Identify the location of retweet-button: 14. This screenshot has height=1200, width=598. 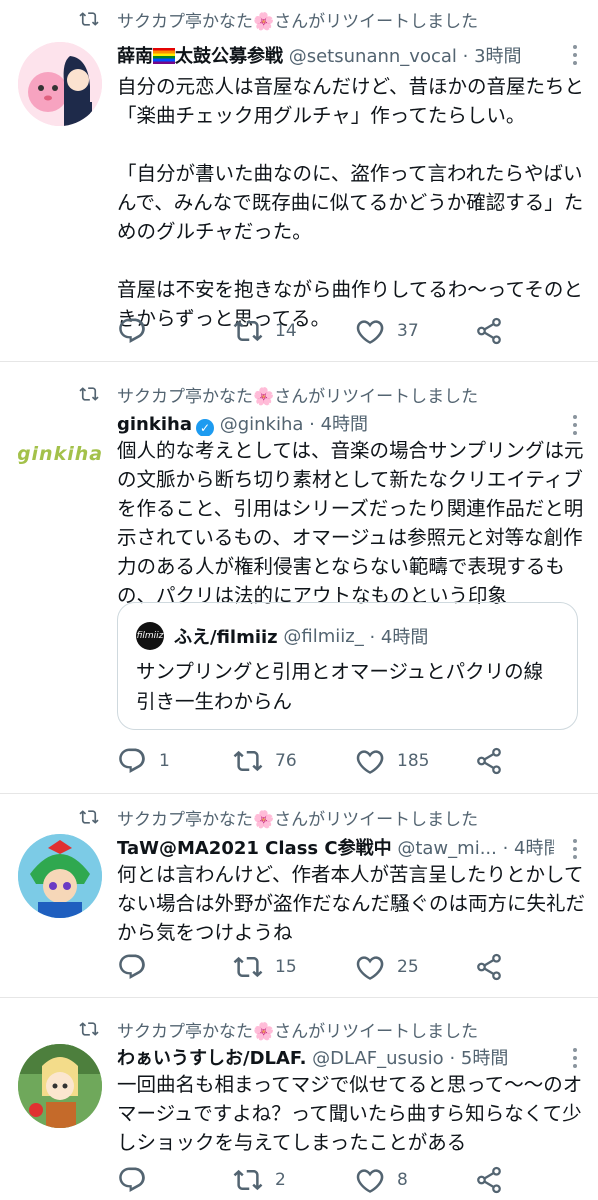
(265, 331).